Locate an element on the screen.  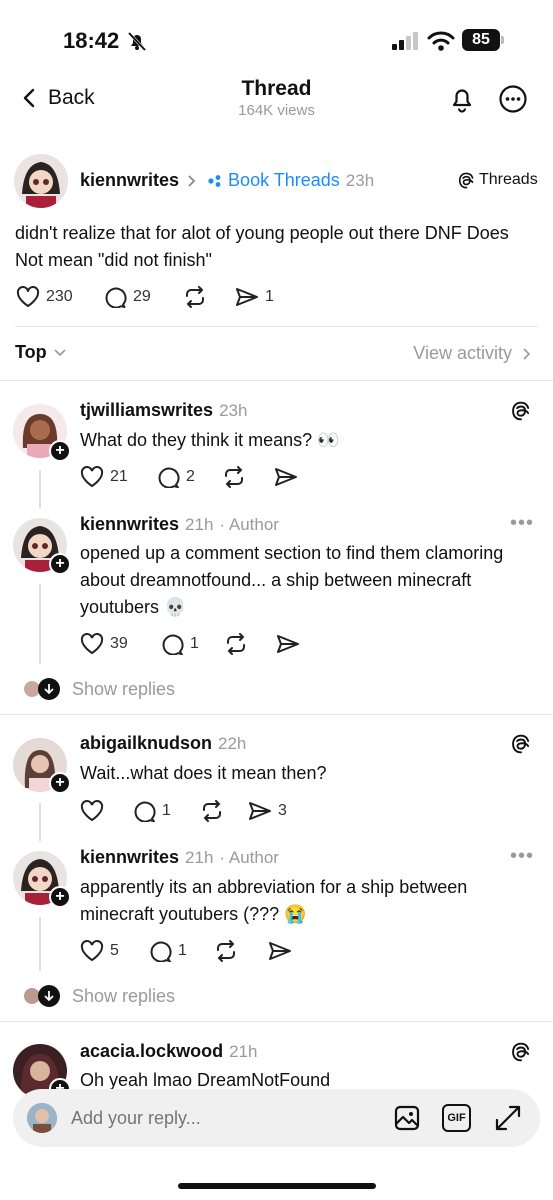
post-header: kiennwrites Book Threads 23h is located at coordinates (227, 180).